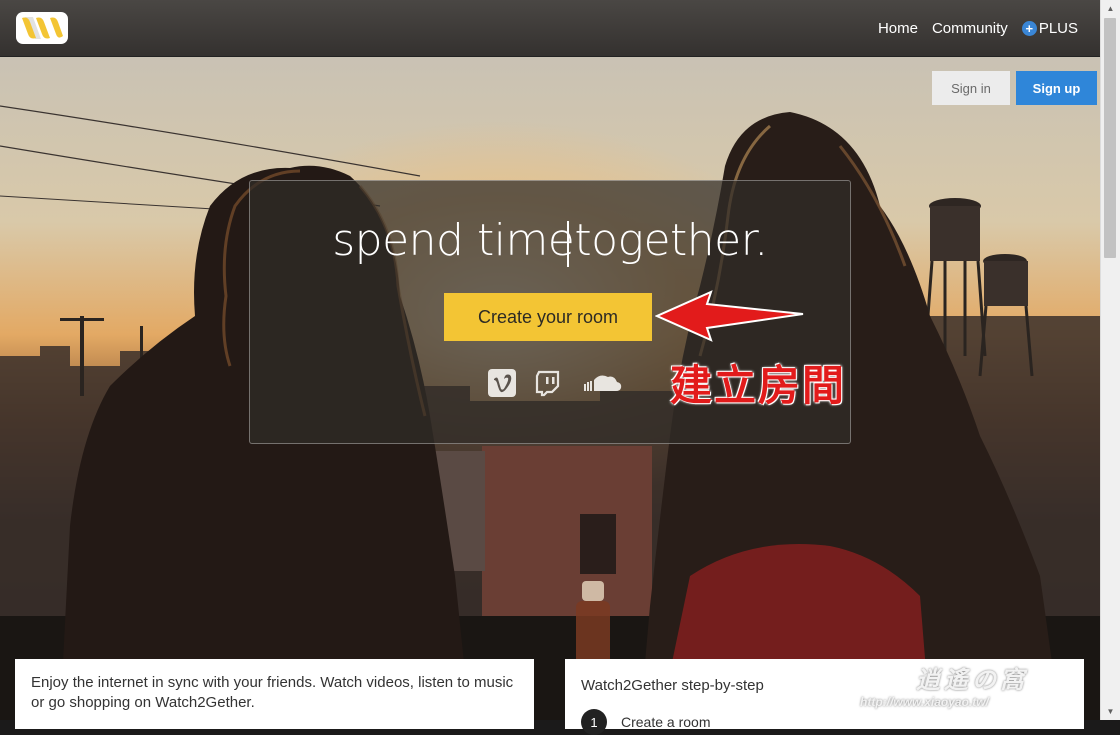 This screenshot has height=735, width=1120. Describe the element at coordinates (1056, 88) in the screenshot. I see `sign-up-button: Sign up` at that location.